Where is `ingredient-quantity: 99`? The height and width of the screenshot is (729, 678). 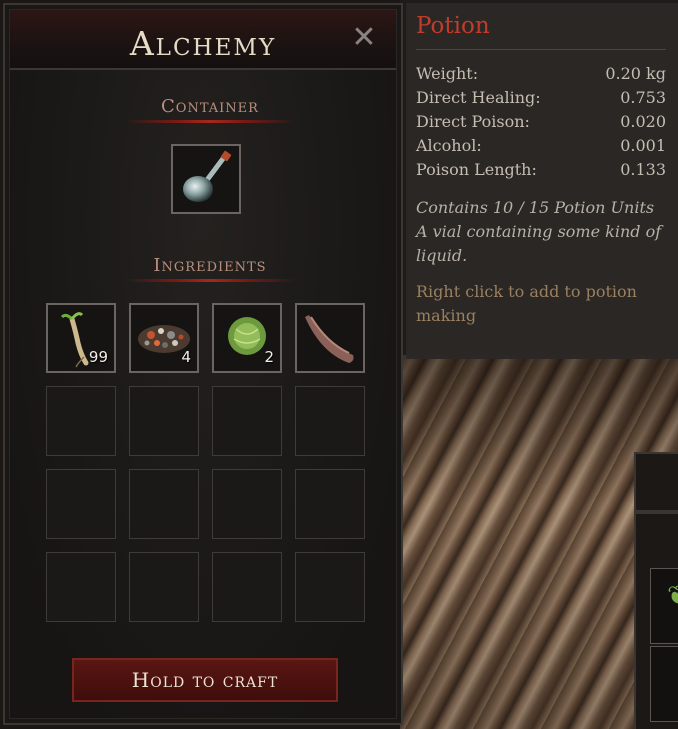 ingredient-quantity: 99 is located at coordinates (98, 357).